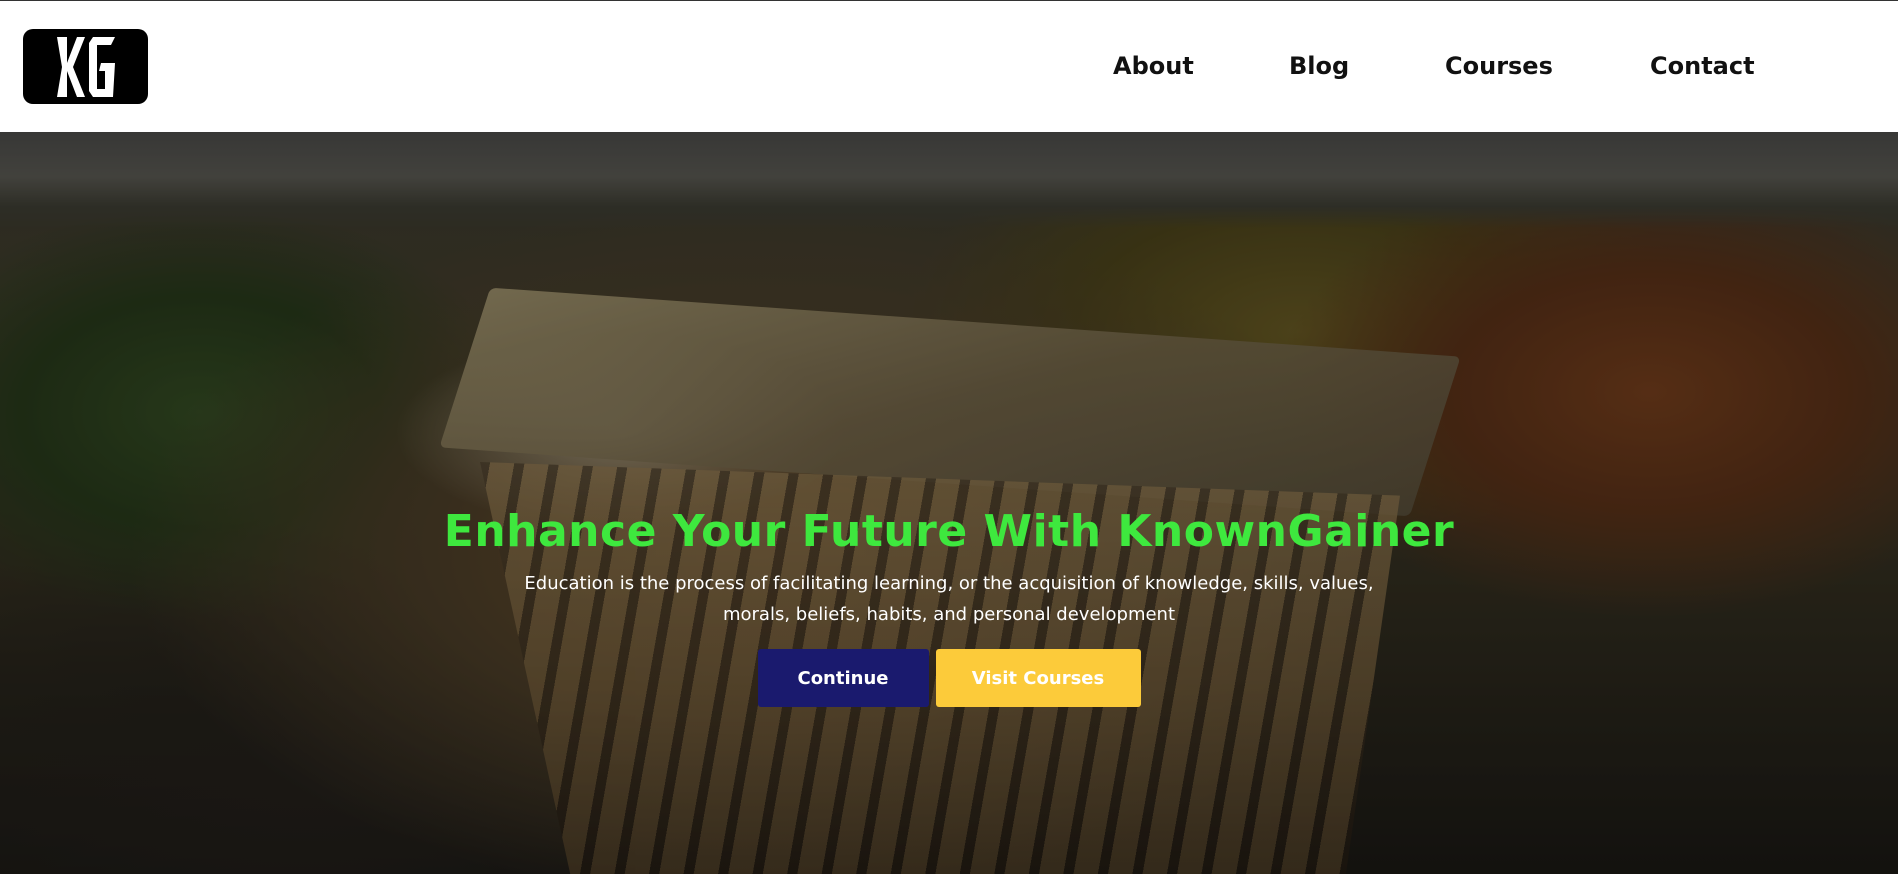  I want to click on visit-courses-button: Visit Courses, so click(1038, 678).